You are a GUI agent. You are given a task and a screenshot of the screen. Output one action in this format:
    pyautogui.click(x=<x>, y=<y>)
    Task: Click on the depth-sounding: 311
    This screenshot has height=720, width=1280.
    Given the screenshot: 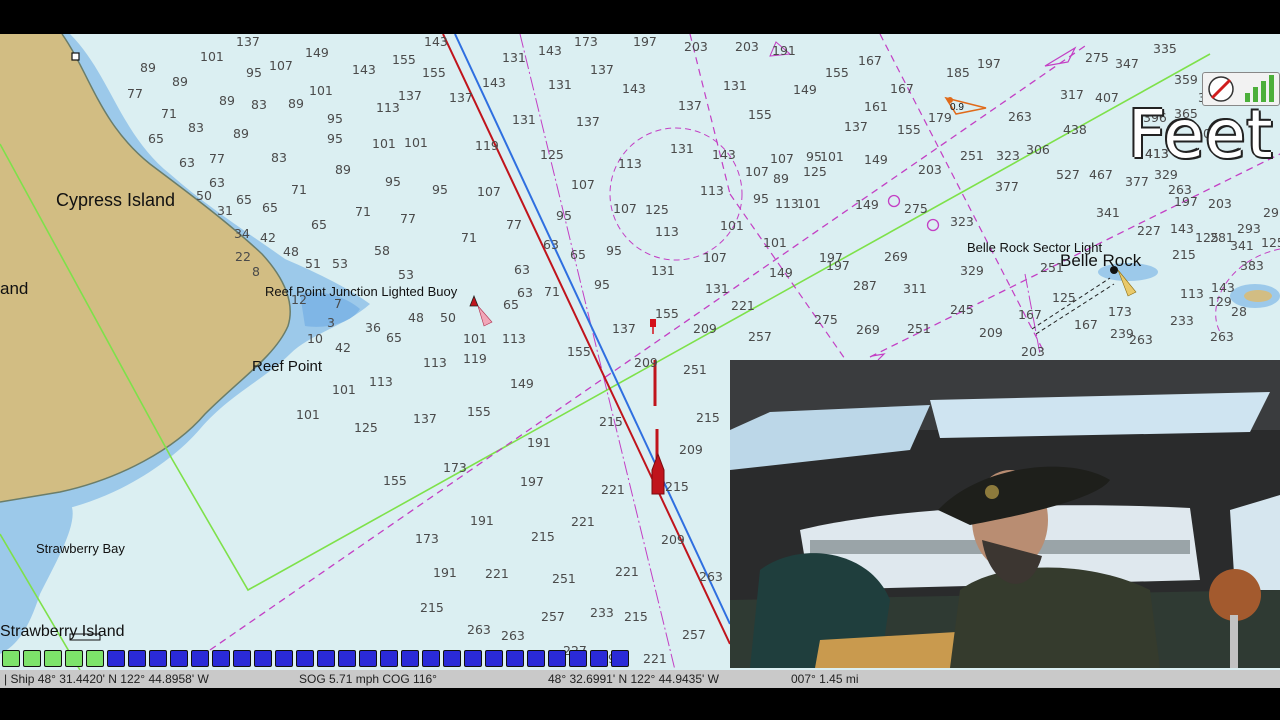 What is the action you would take?
    pyautogui.click(x=915, y=288)
    